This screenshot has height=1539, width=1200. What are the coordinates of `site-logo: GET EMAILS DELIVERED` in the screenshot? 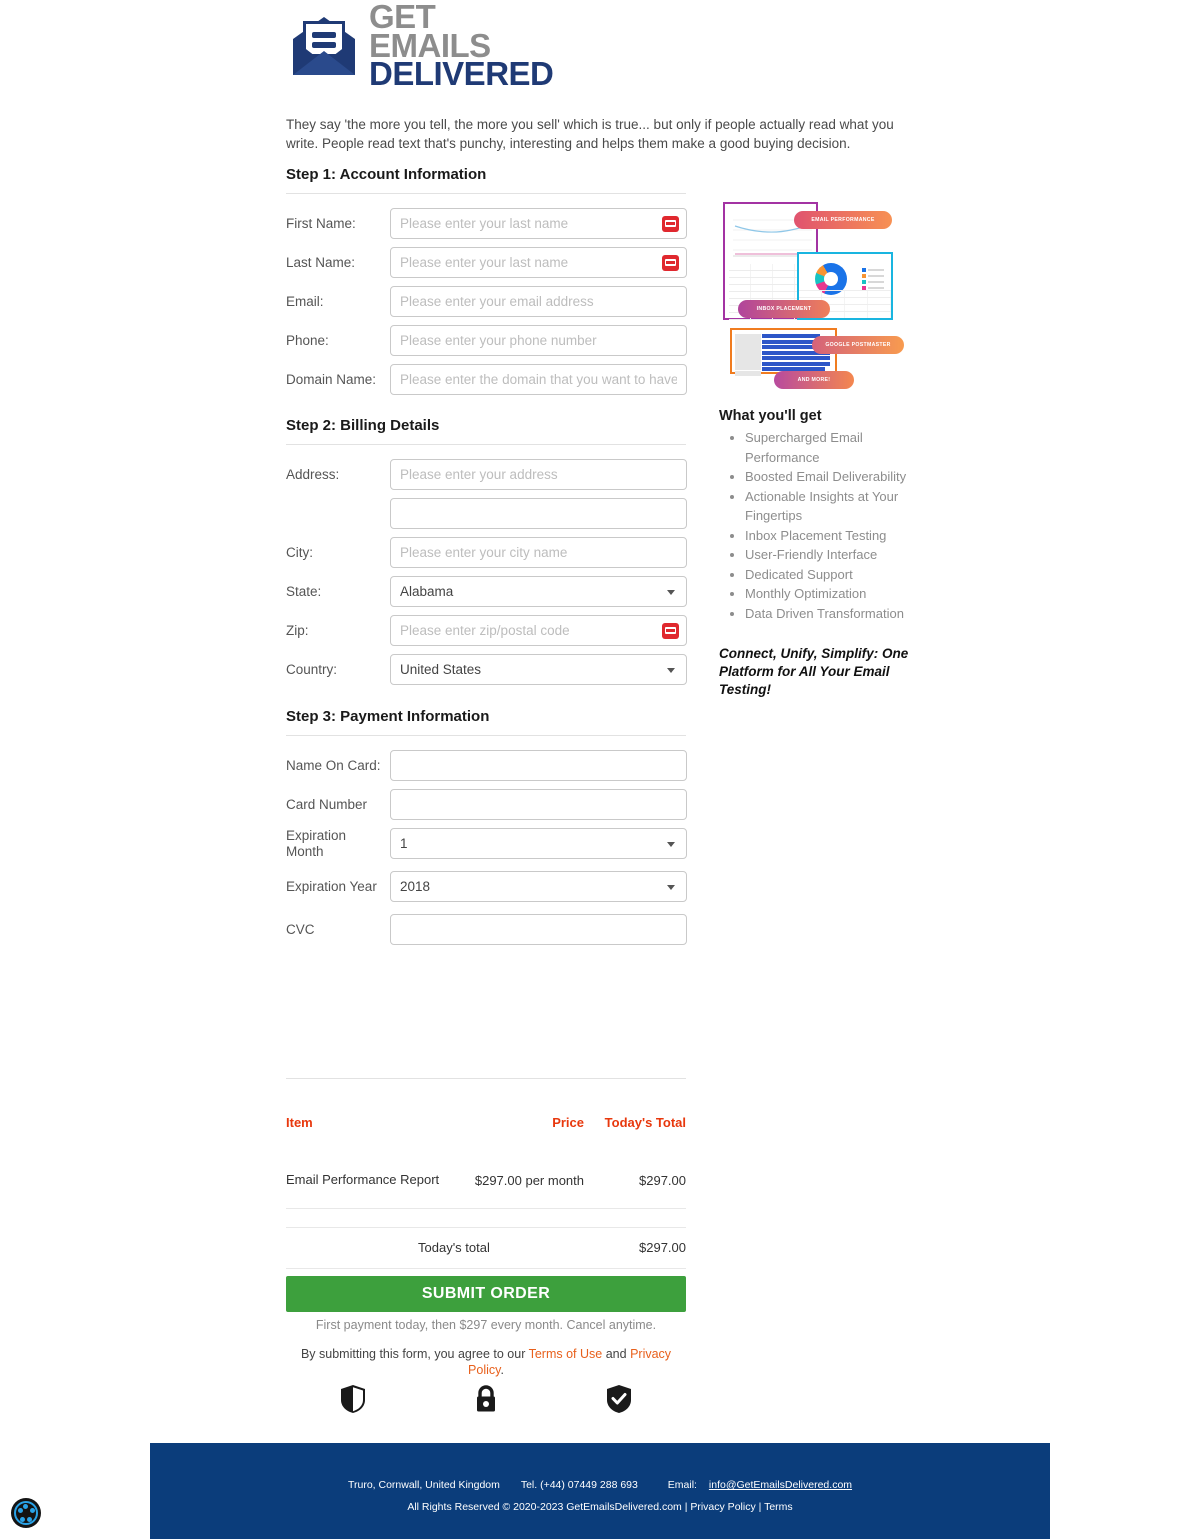 It's located at (420, 45).